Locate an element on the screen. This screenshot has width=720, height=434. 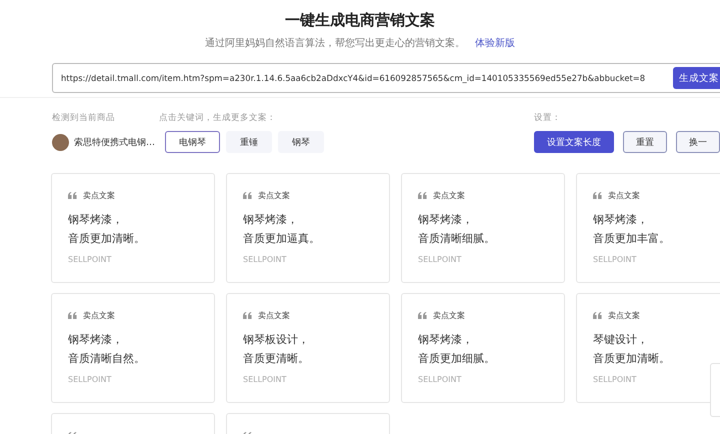
url-input-field: https://detail.tmall.com/item.htm?spm=a230r.1.14.6.5aa6cb2aDdxcY4&id=616092857565&cm_id=140105335569ed55e27b&abbucket=8 生成文案 is located at coordinates (386, 78).